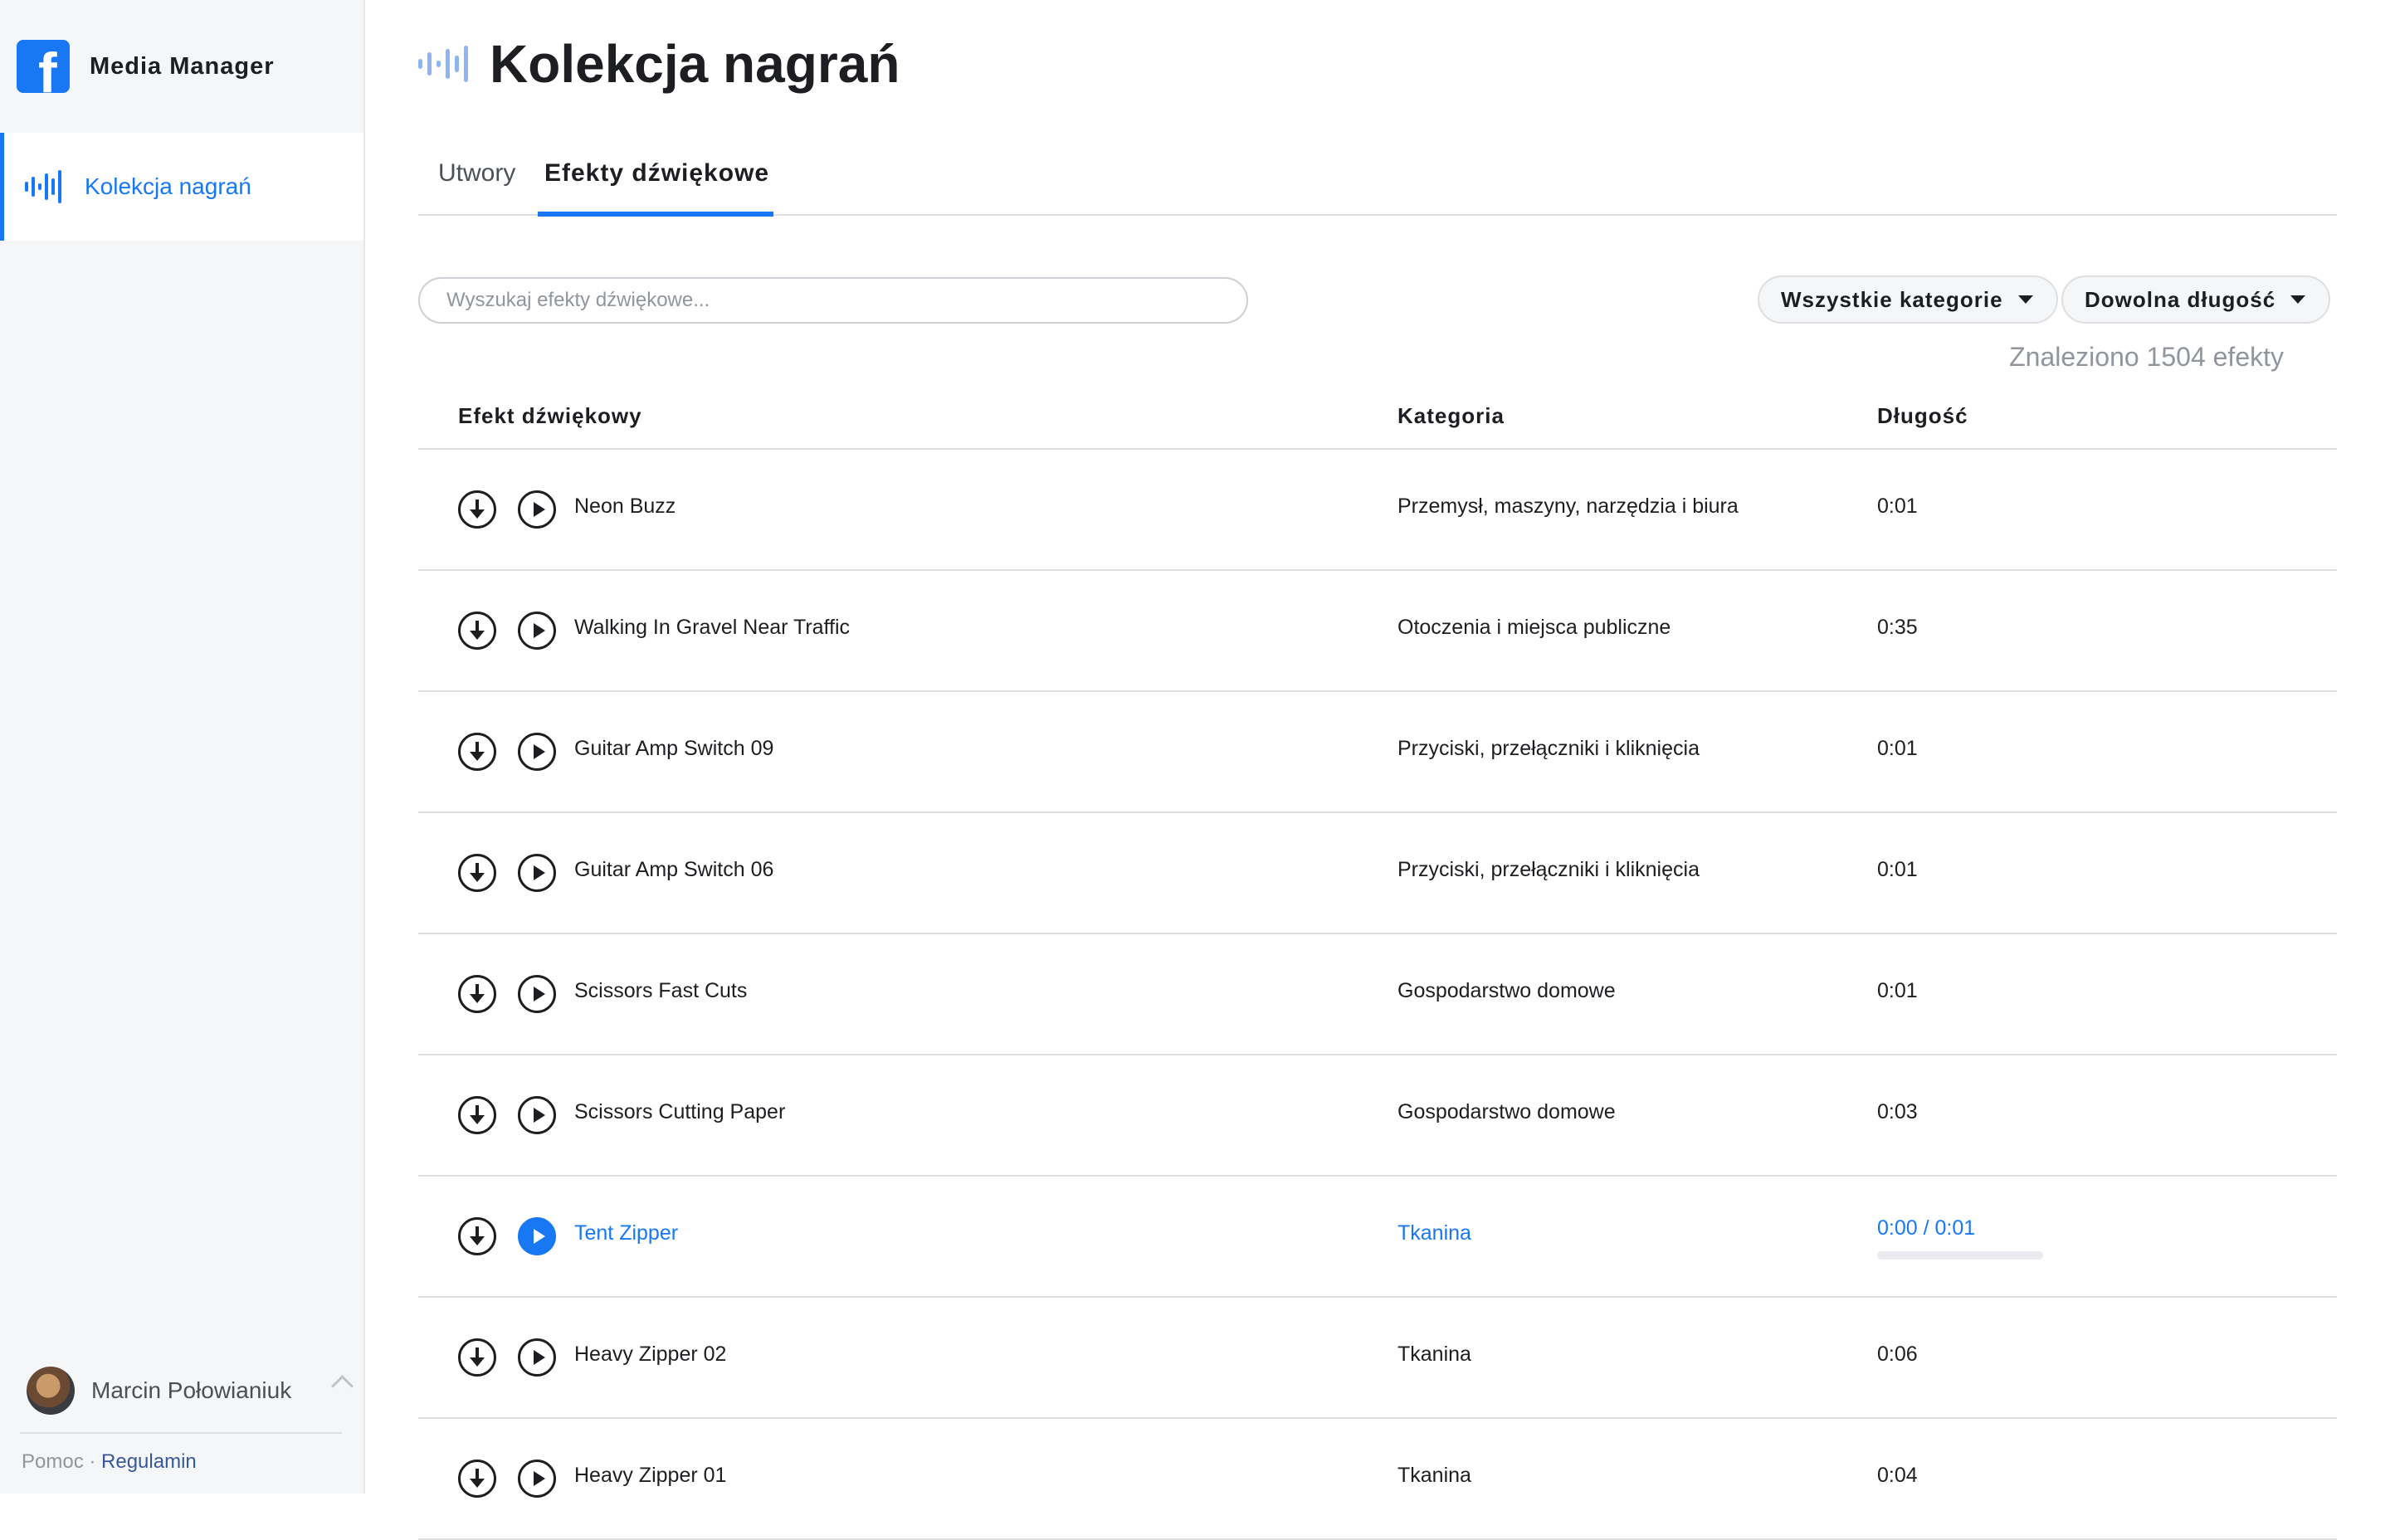 Image resolution: width=2390 pixels, height=1540 pixels. What do you see at coordinates (183, 66) in the screenshot?
I see `app-name: Media Manager` at bounding box center [183, 66].